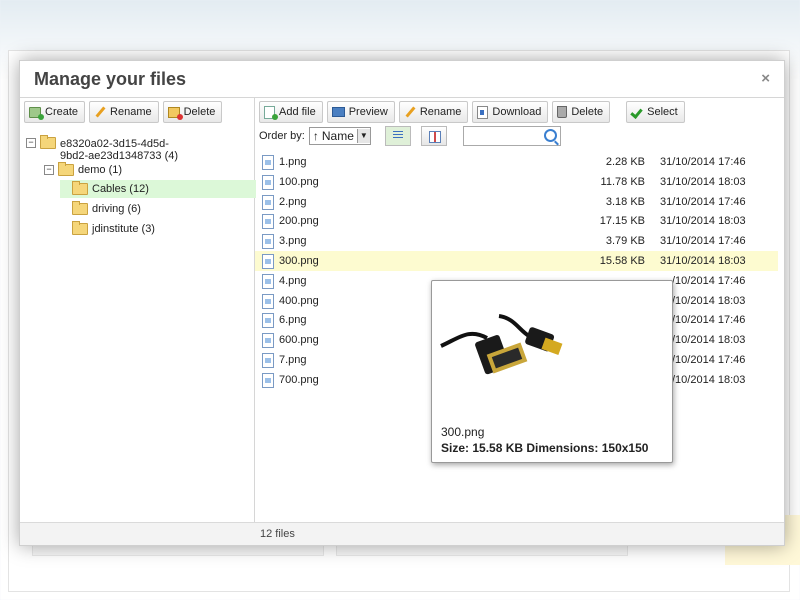  I want to click on search-icon, so click(550, 135).